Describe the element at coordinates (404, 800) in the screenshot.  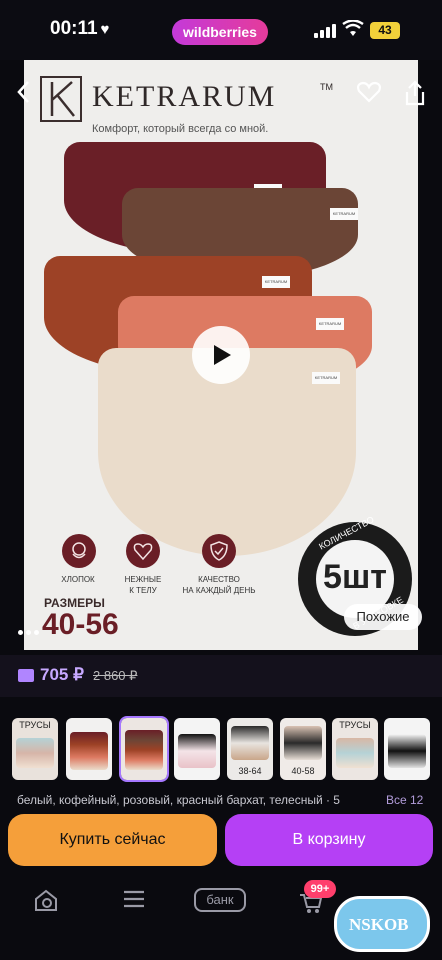
I see `see-all-colors-link: Все 12` at that location.